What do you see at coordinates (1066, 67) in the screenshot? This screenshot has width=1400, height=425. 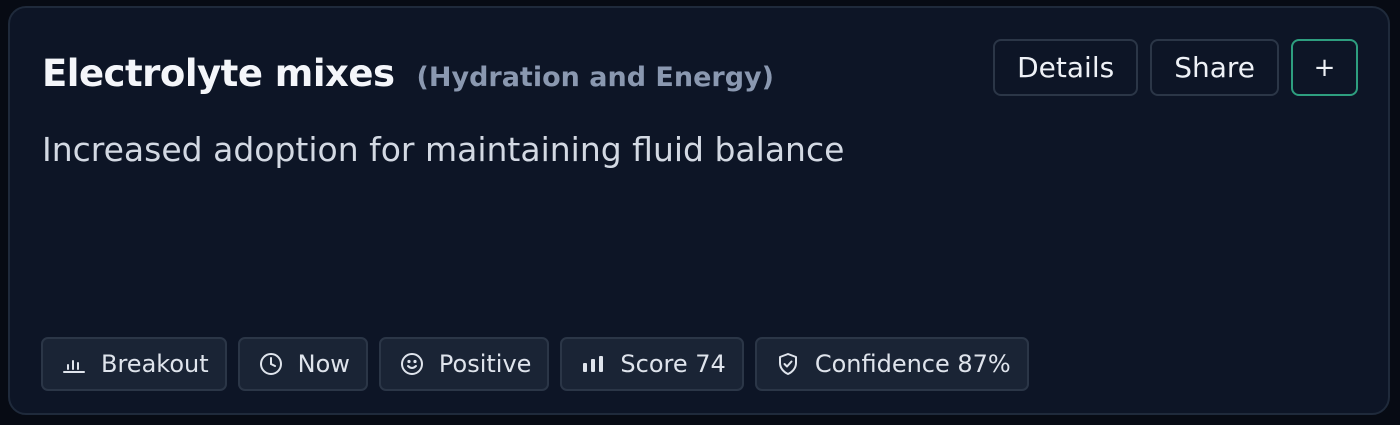 I see `details-button: Details` at bounding box center [1066, 67].